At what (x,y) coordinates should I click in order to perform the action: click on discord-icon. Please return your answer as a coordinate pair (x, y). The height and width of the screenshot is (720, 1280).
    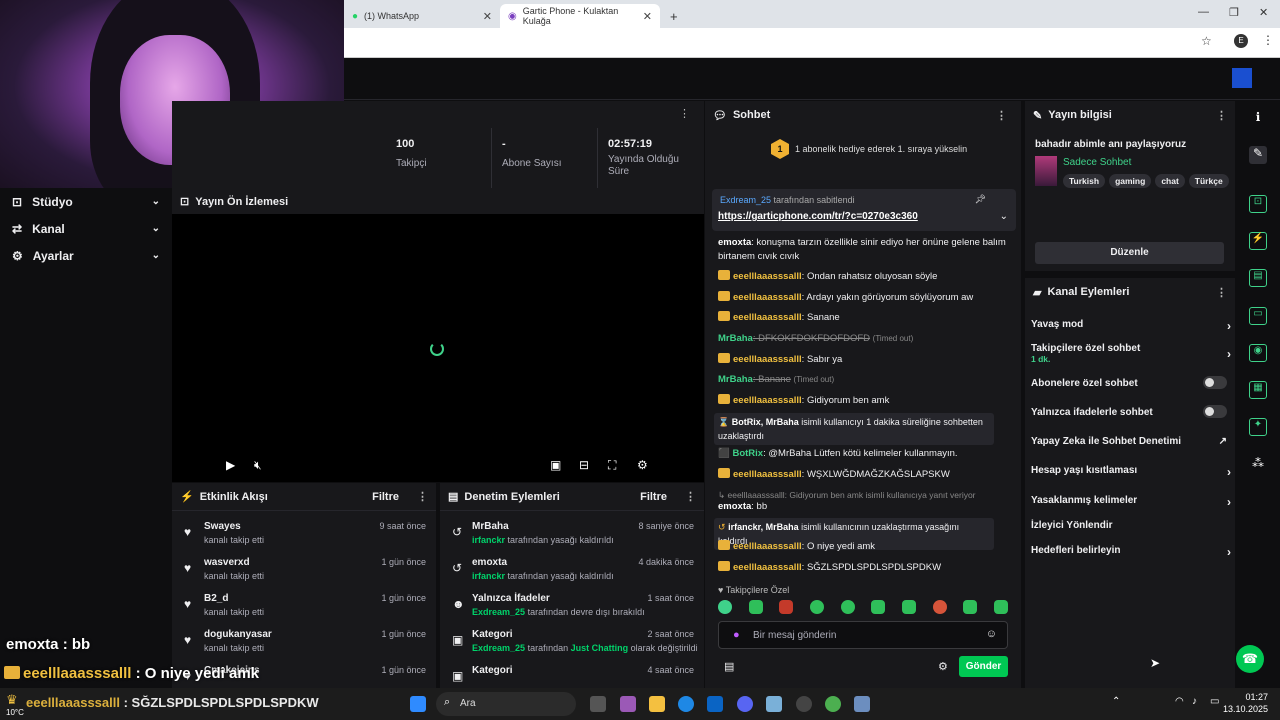
    Looking at the image, I should click on (745, 704).